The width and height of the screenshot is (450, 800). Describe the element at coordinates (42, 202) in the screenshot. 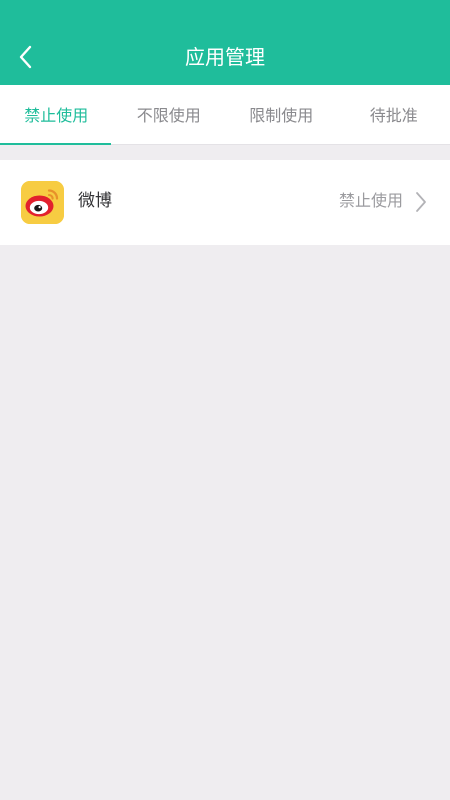

I see `weibo-icon` at that location.